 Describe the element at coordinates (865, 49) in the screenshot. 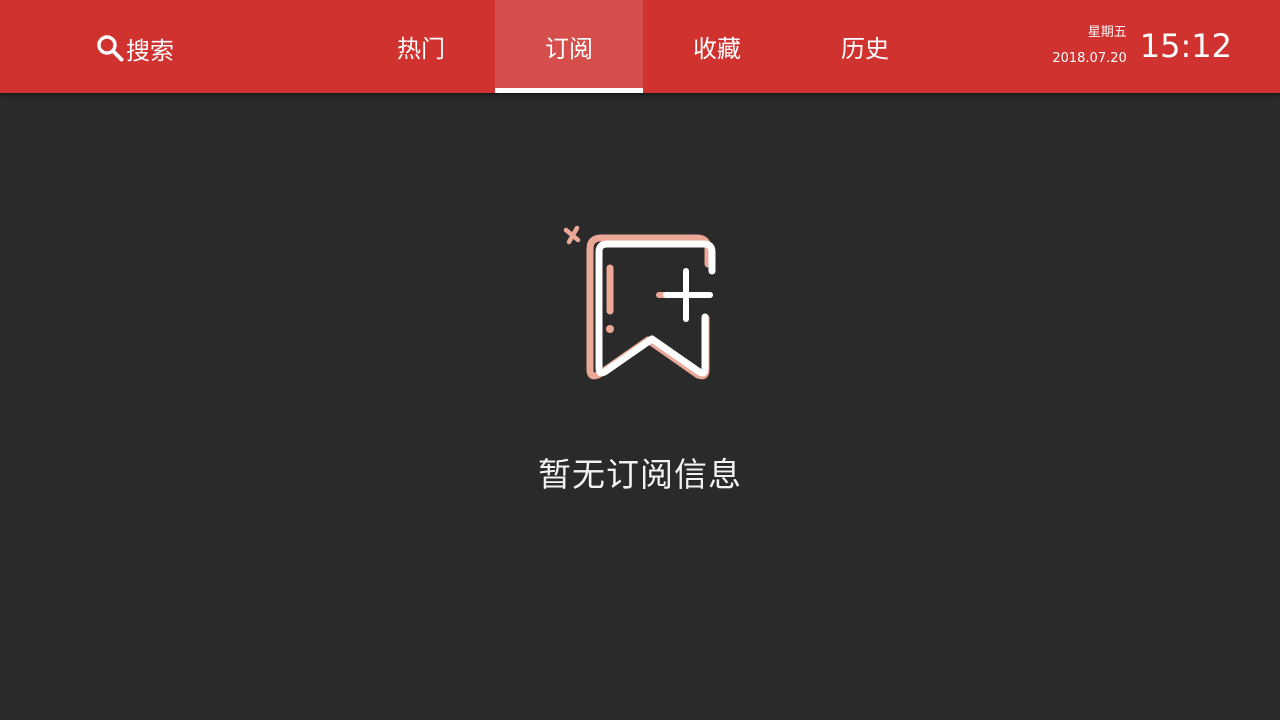

I see `tab-label: 历史` at that location.